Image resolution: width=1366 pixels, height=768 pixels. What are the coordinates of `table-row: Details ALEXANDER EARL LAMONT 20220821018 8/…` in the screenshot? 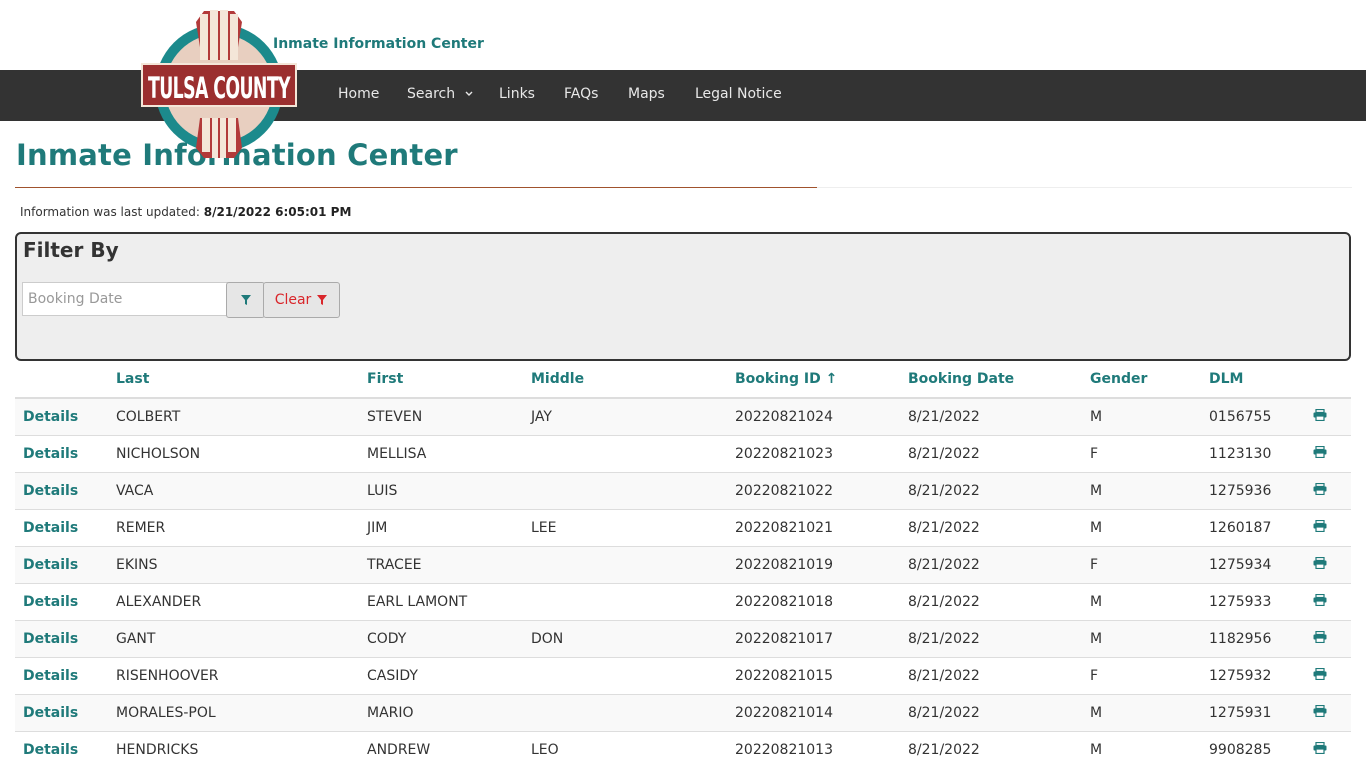 It's located at (683, 602).